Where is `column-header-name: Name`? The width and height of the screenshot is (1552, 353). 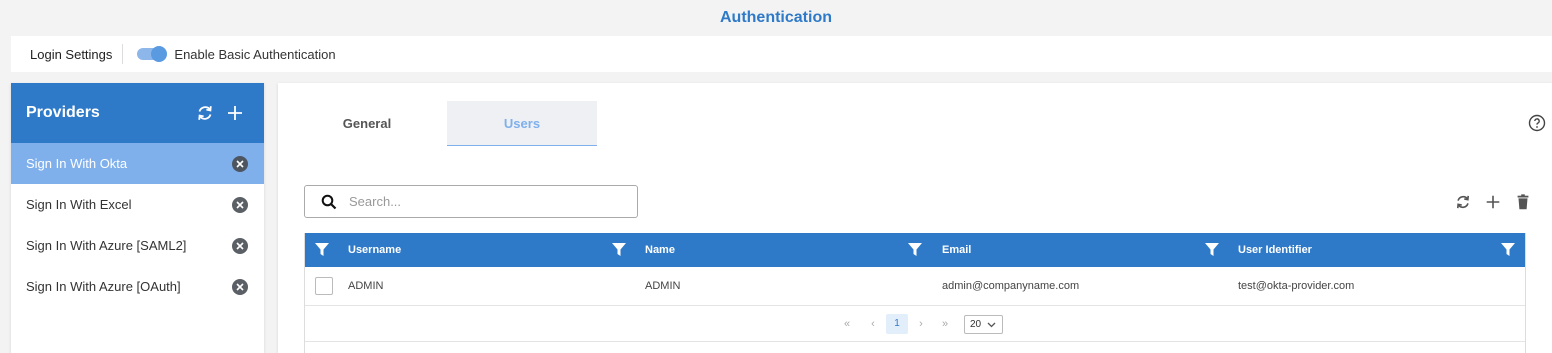
column-header-name: Name is located at coordinates (660, 250).